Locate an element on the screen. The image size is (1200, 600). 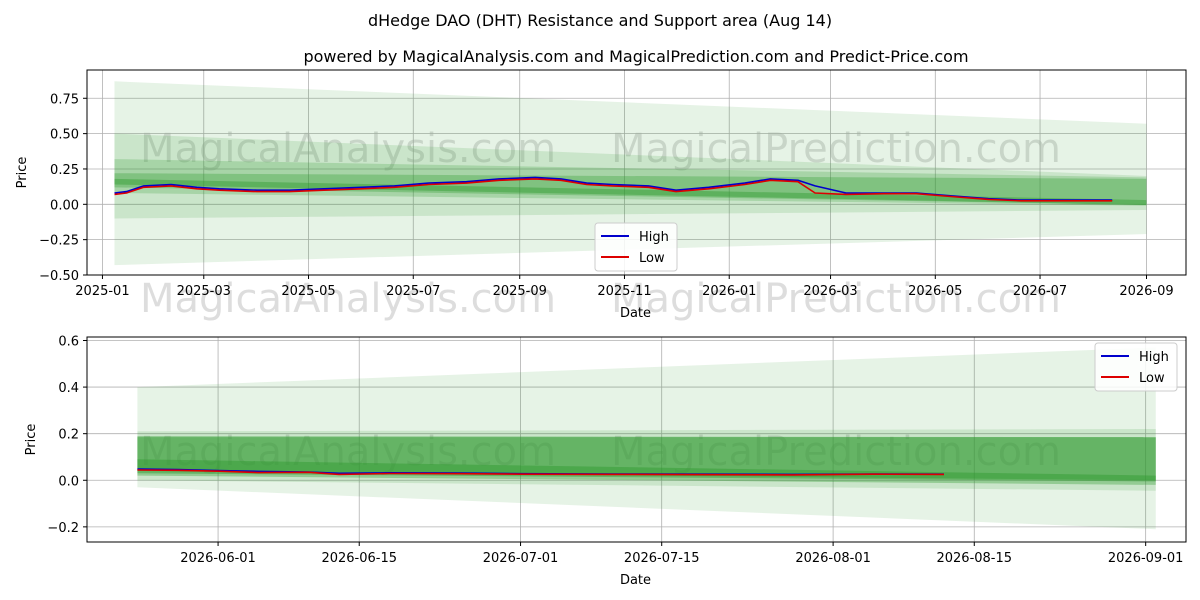
top-ytick-label: −0.50 is located at coordinates (59, 276).